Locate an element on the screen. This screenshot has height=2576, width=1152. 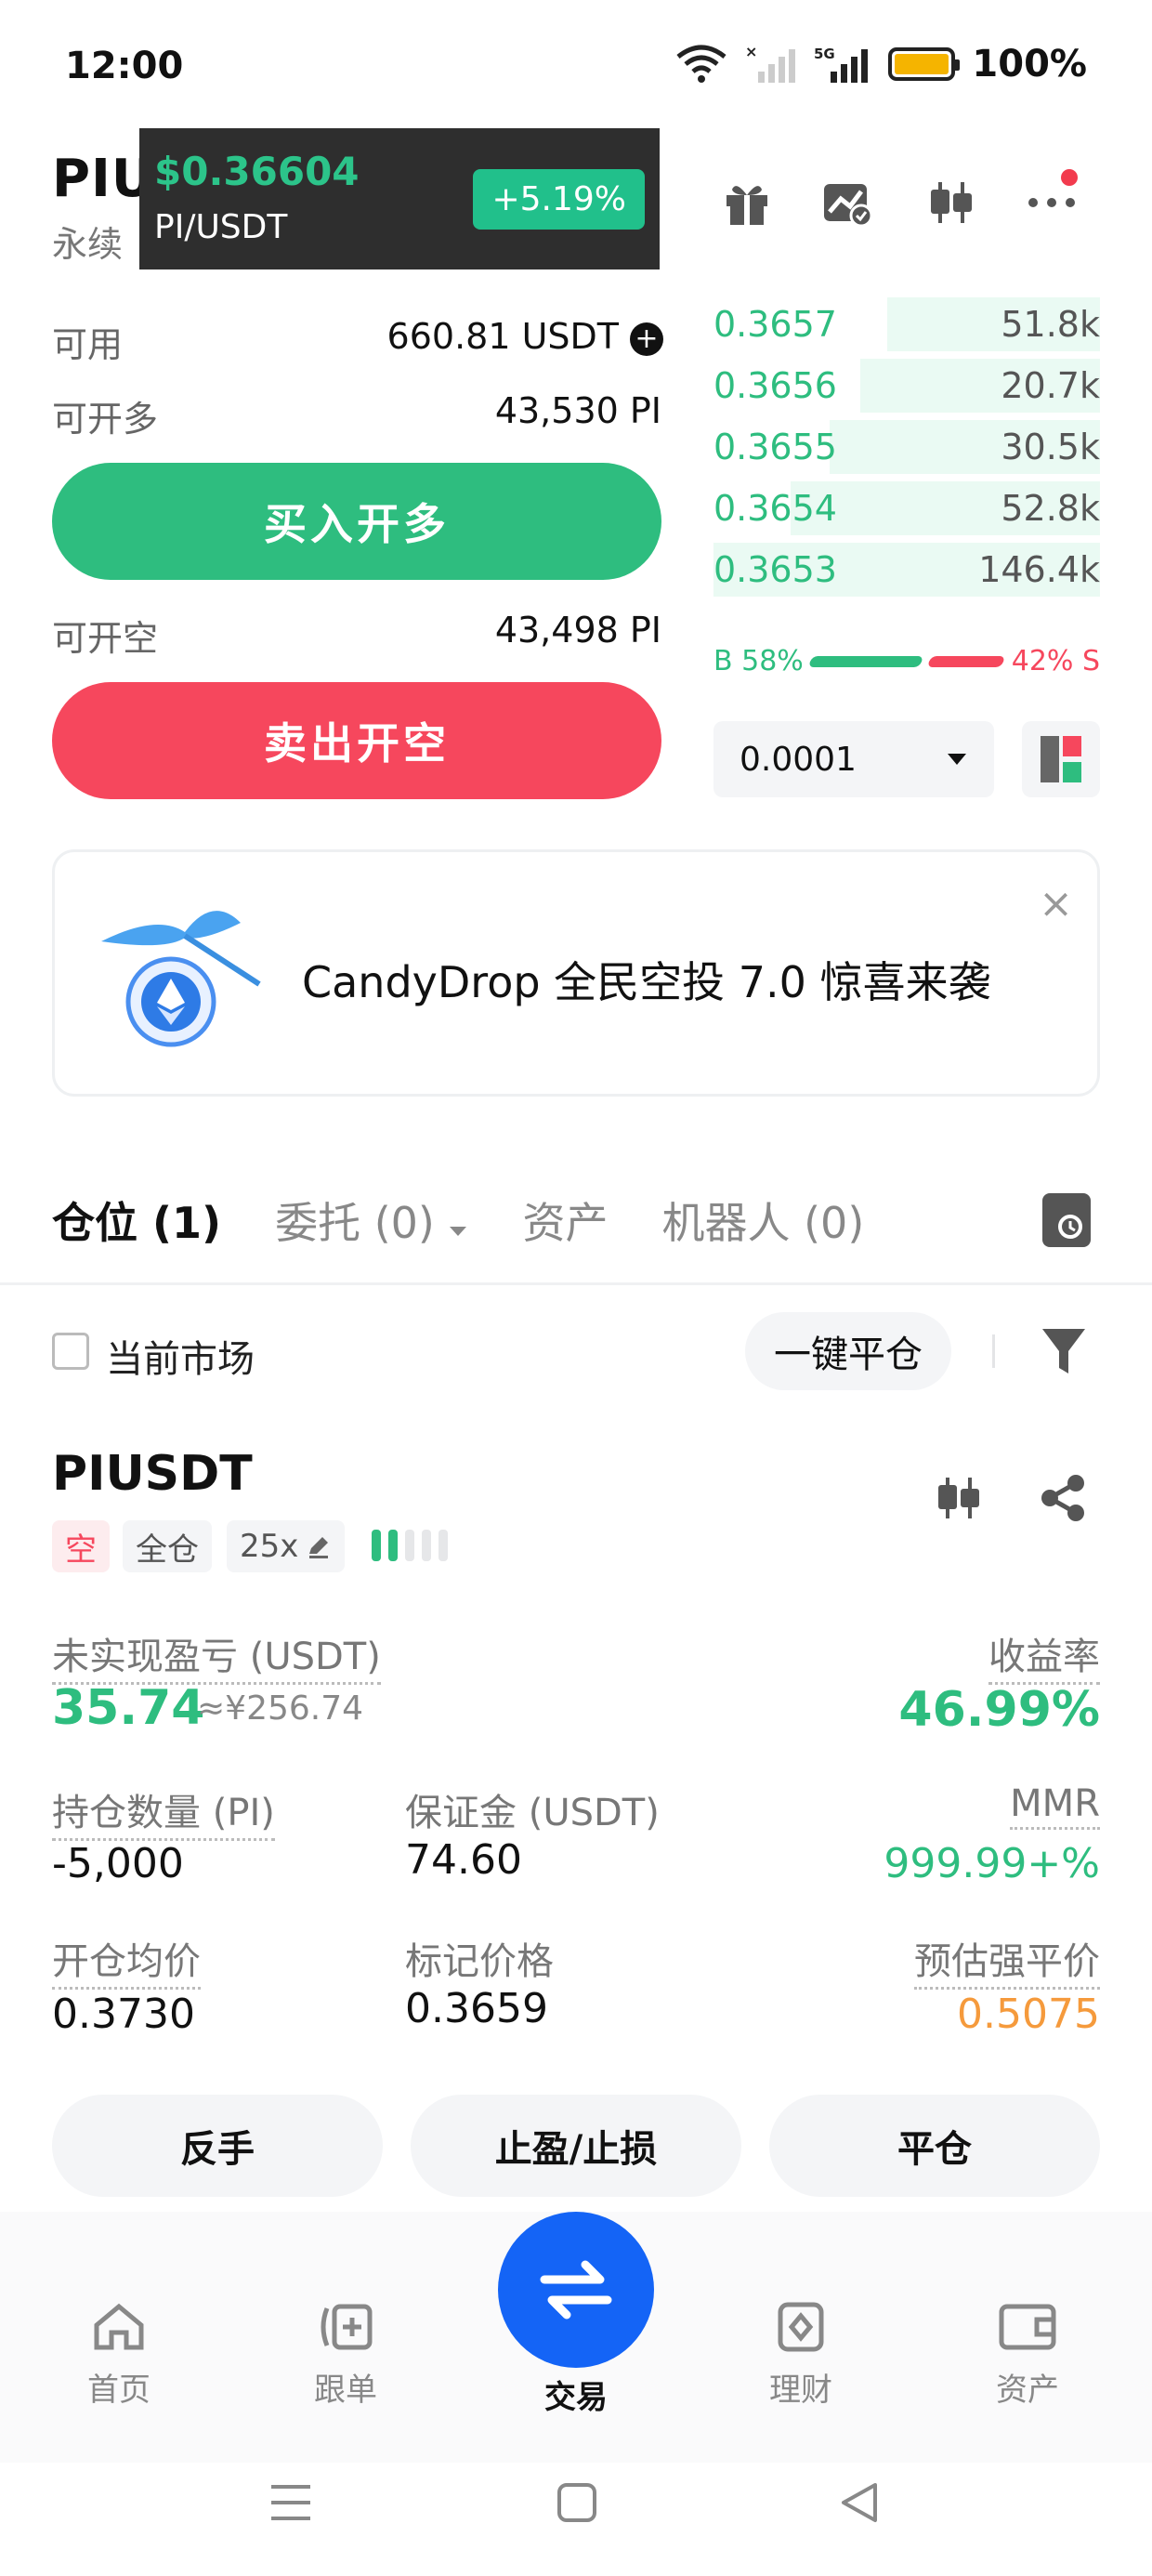
orderbook-price: 0.3656 is located at coordinates (775, 385).